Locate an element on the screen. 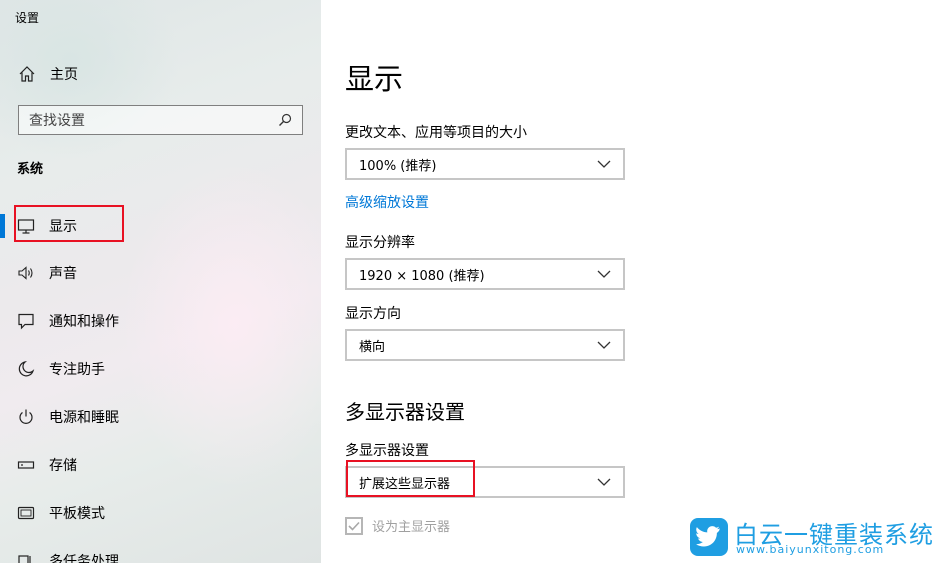 This screenshot has height=563, width=943. primary-display-checkbox: 设为主显示器 is located at coordinates (397, 525).